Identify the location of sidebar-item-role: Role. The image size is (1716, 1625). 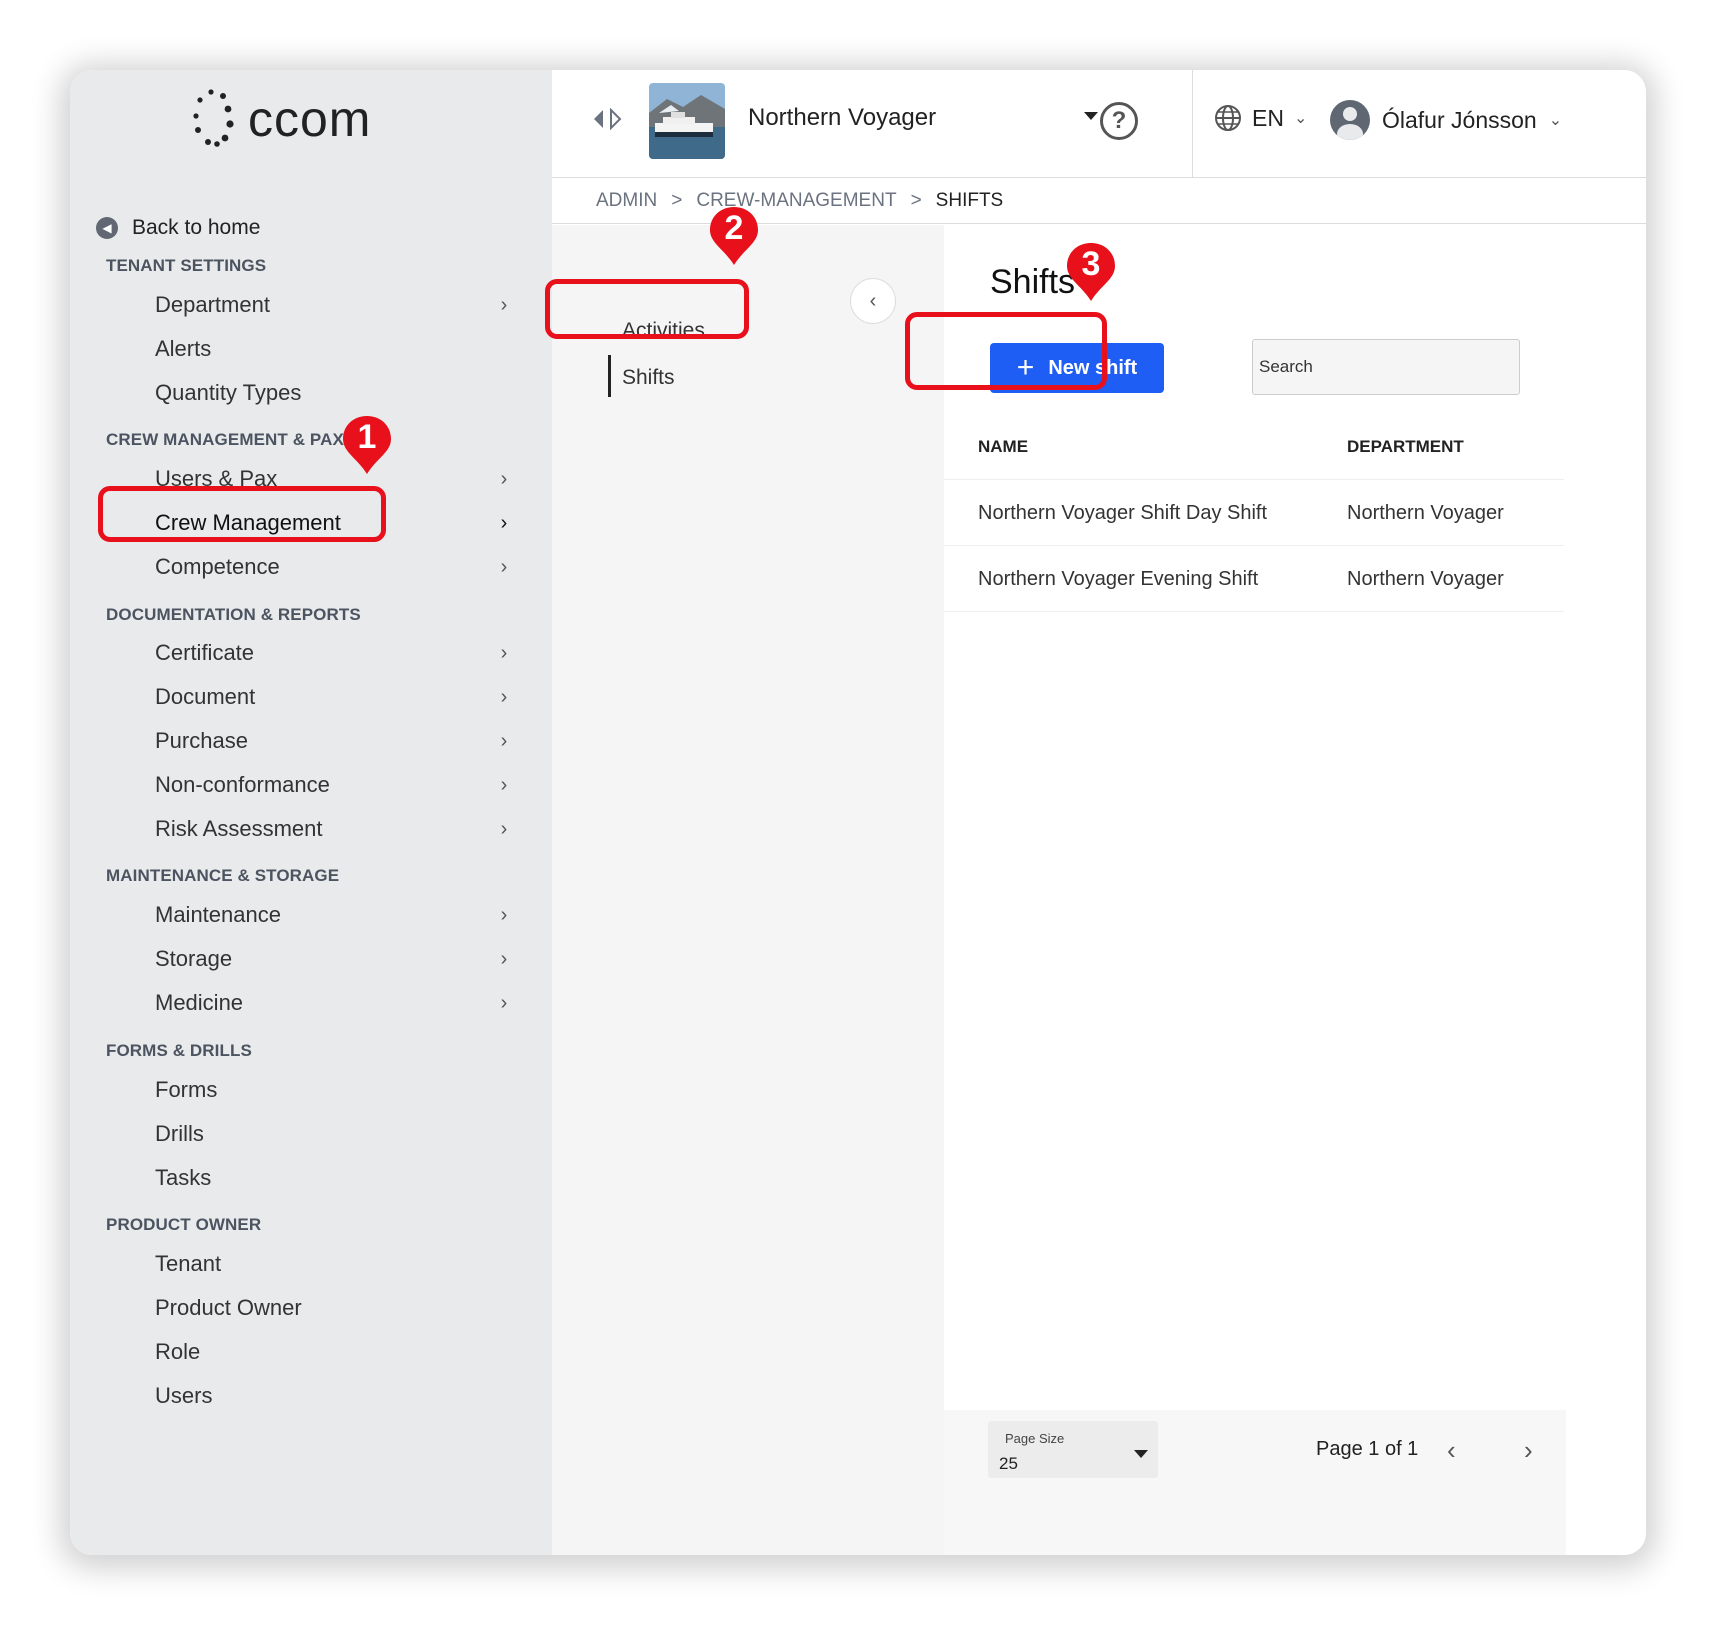
(335, 1352).